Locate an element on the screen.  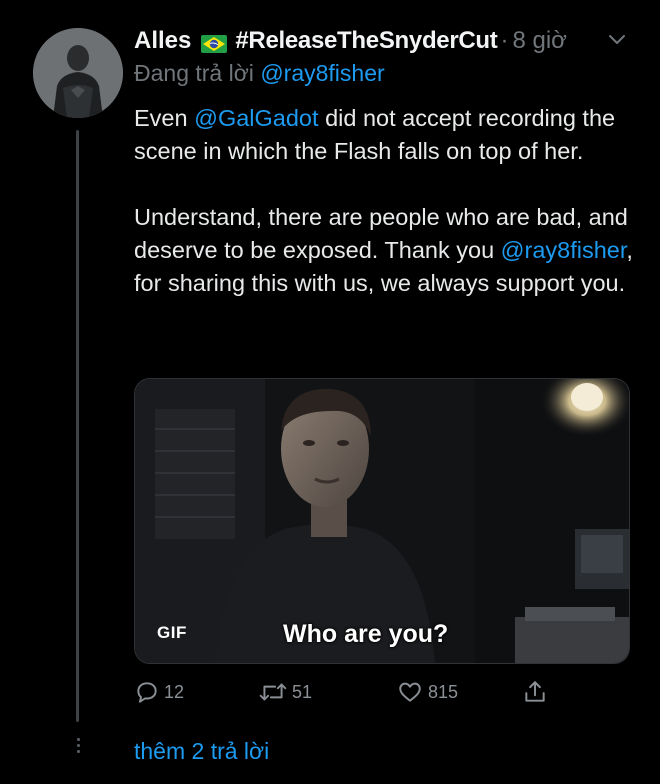
thread-line is located at coordinates (77, 426).